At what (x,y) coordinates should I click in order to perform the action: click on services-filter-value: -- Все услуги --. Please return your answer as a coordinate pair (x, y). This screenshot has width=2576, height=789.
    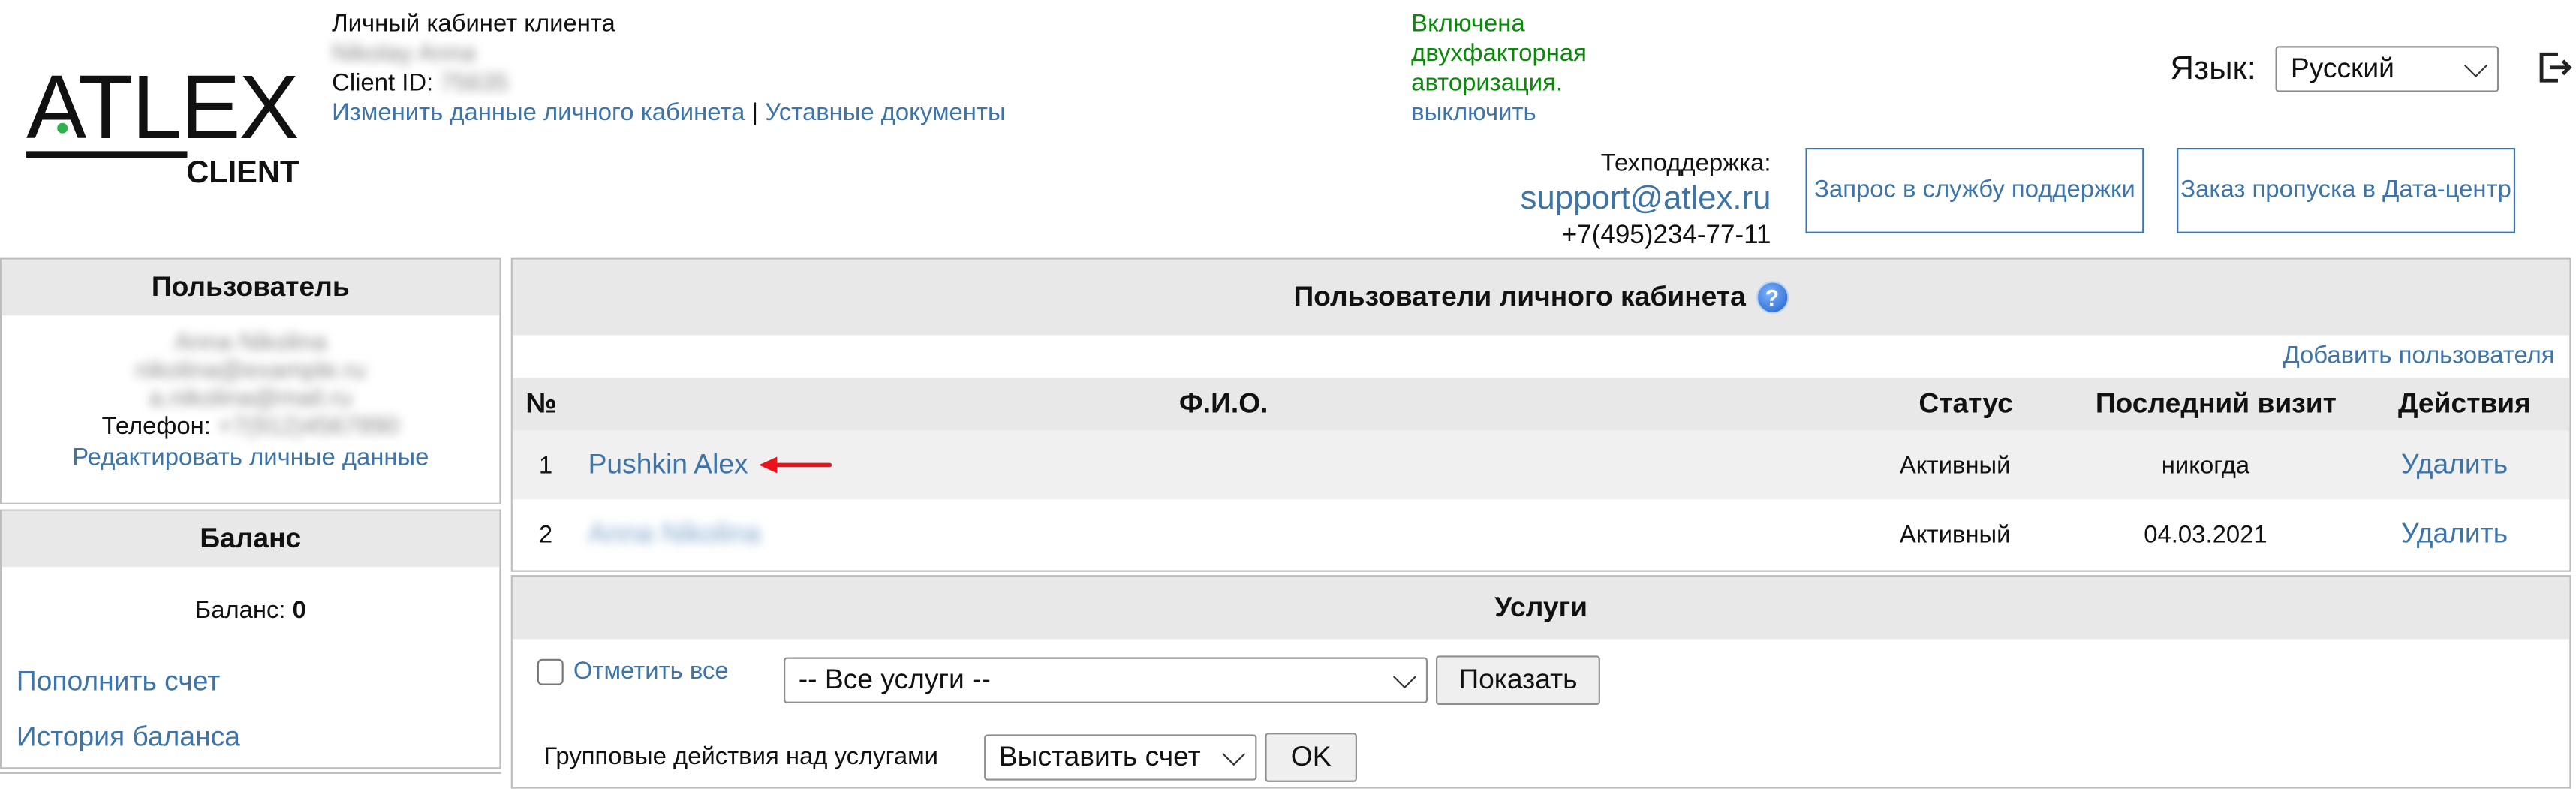
    Looking at the image, I should click on (894, 679).